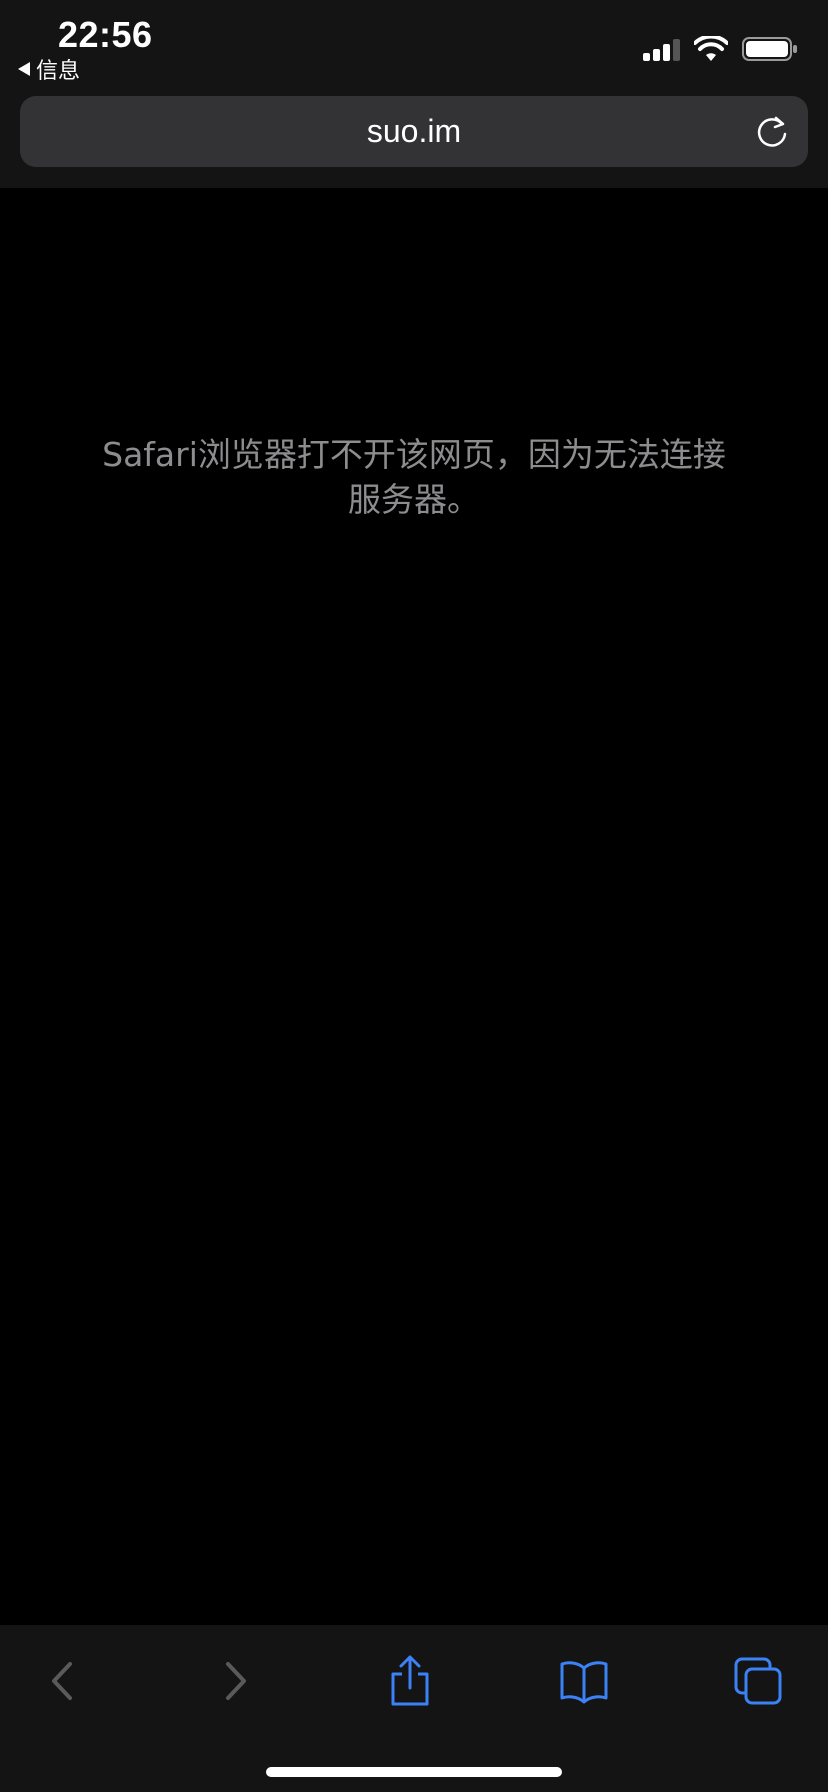  Describe the element at coordinates (711, 48) in the screenshot. I see `wifi-icon` at that location.